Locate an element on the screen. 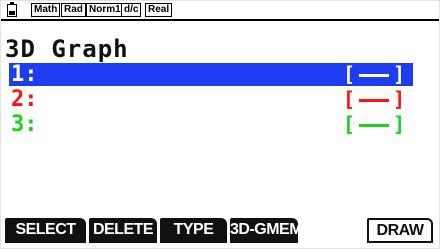  page-title: 3D Graph is located at coordinates (67, 49).